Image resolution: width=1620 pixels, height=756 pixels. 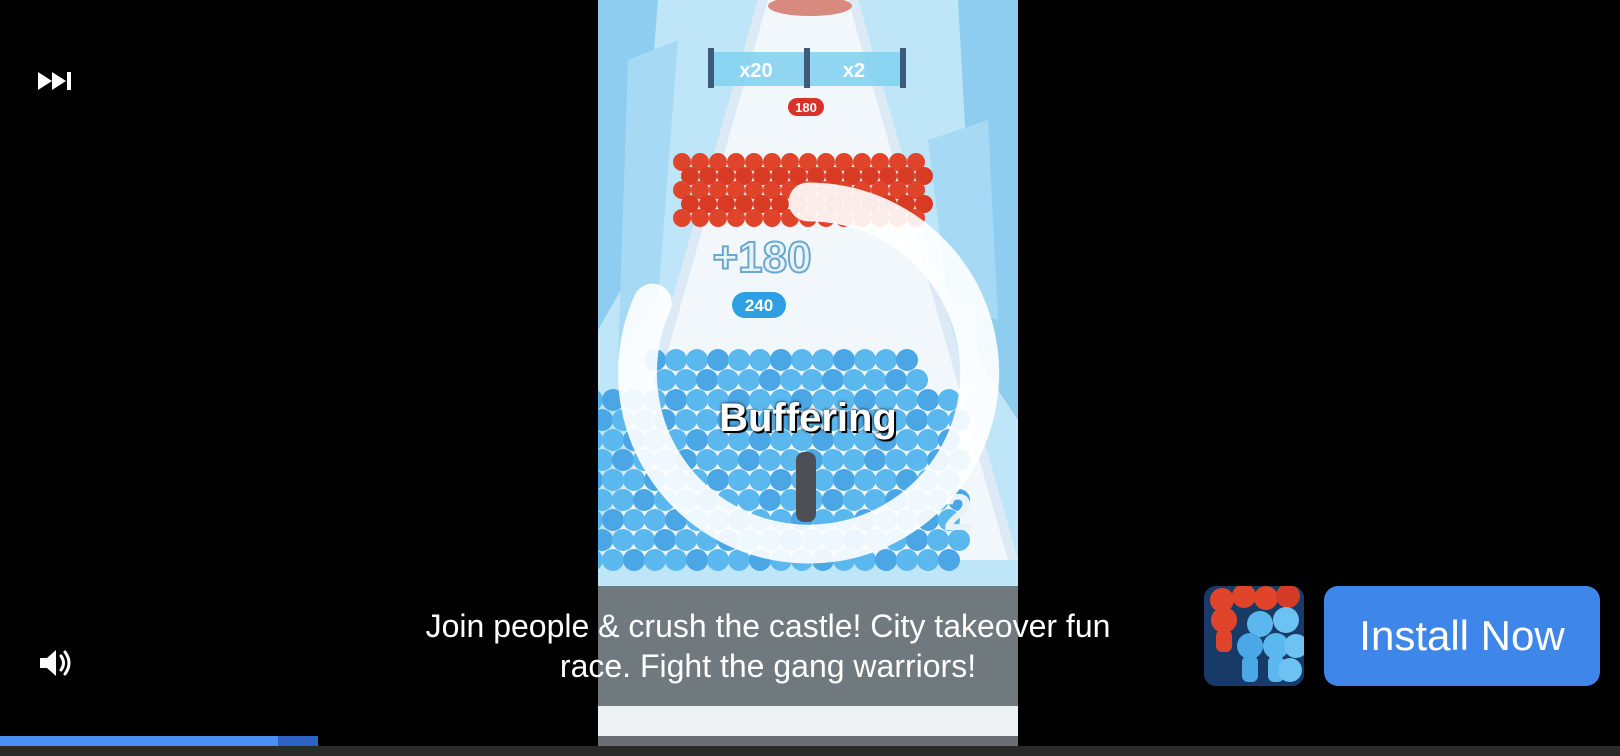 What do you see at coordinates (808, 418) in the screenshot?
I see `buffering-label: Buffering` at bounding box center [808, 418].